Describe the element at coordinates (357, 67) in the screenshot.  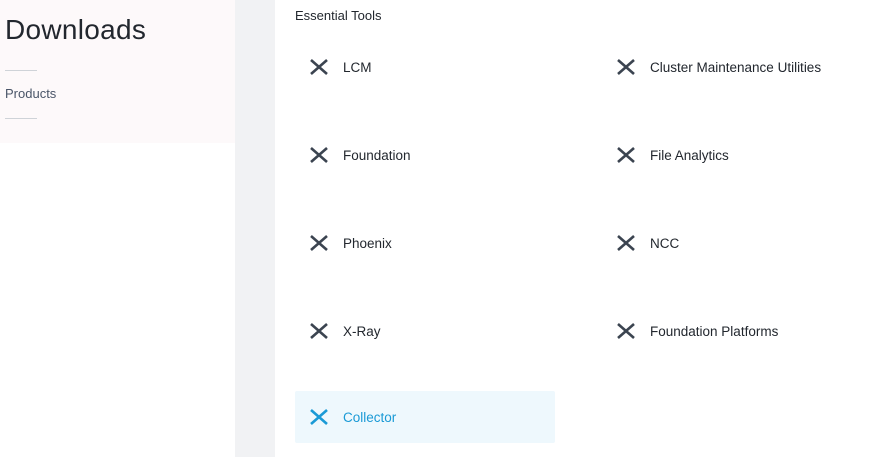
I see `tool-label: LCM` at that location.